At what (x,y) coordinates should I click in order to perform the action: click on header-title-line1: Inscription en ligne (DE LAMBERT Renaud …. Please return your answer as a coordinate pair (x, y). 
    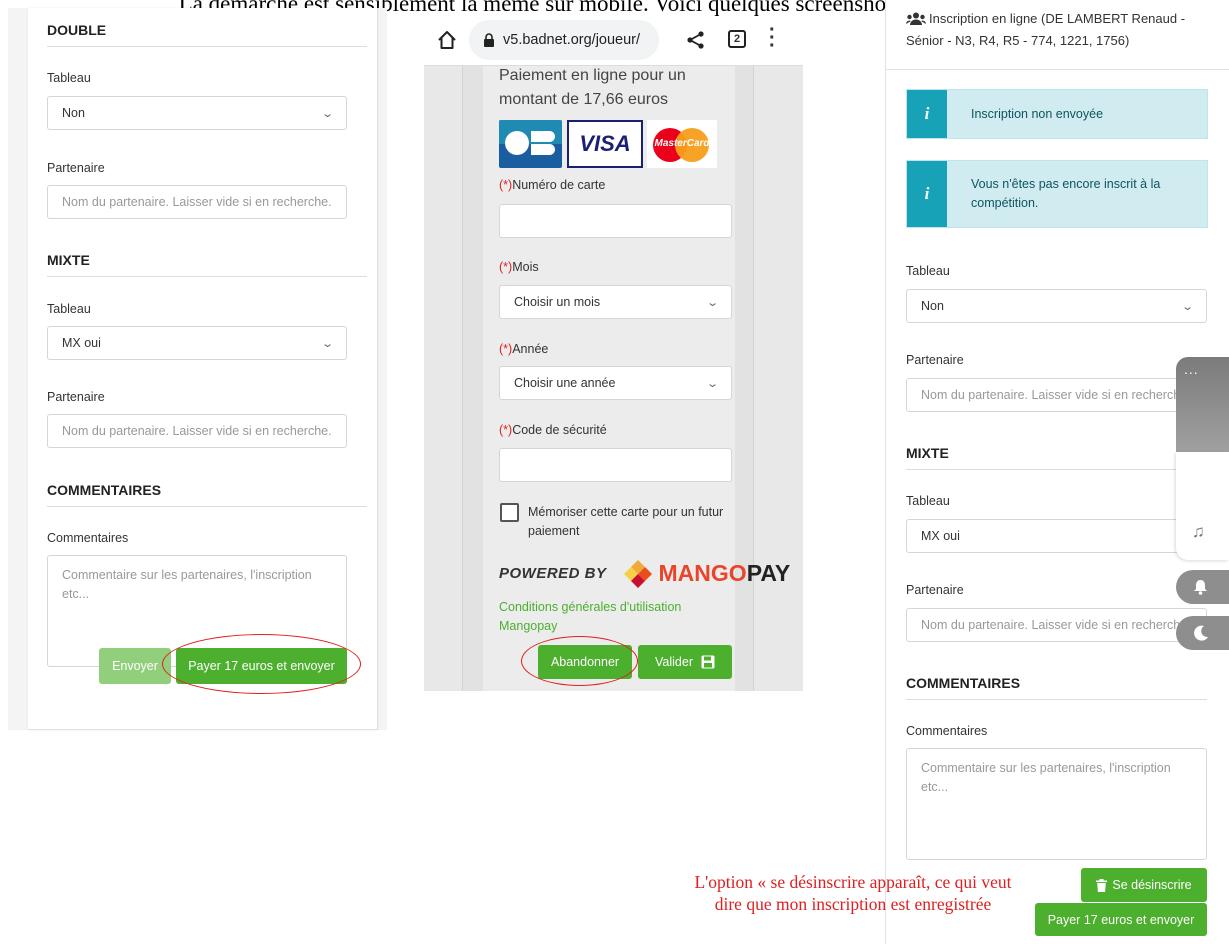
    Looking at the image, I should click on (1057, 18).